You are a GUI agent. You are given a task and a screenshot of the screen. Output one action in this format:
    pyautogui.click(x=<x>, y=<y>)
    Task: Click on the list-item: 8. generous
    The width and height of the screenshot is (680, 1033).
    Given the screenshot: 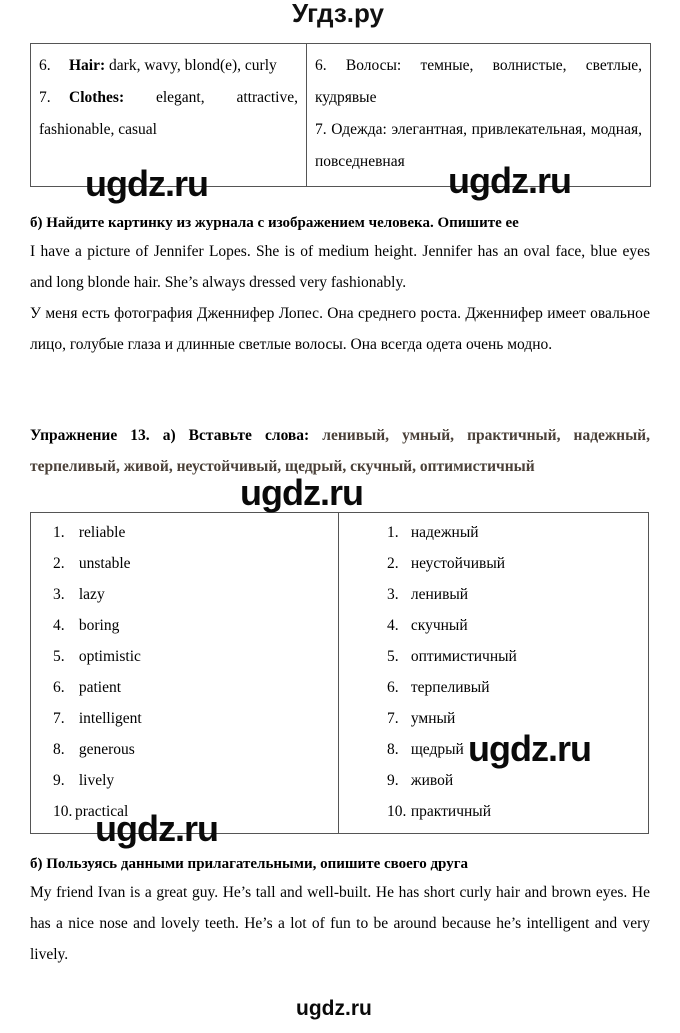 What is the action you would take?
    pyautogui.click(x=184, y=749)
    